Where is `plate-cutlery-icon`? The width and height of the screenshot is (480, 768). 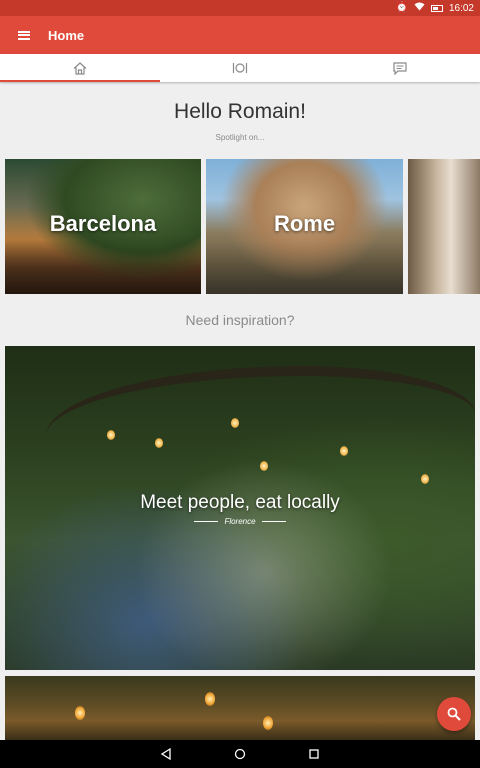
plate-cutlery-icon is located at coordinates (240, 68).